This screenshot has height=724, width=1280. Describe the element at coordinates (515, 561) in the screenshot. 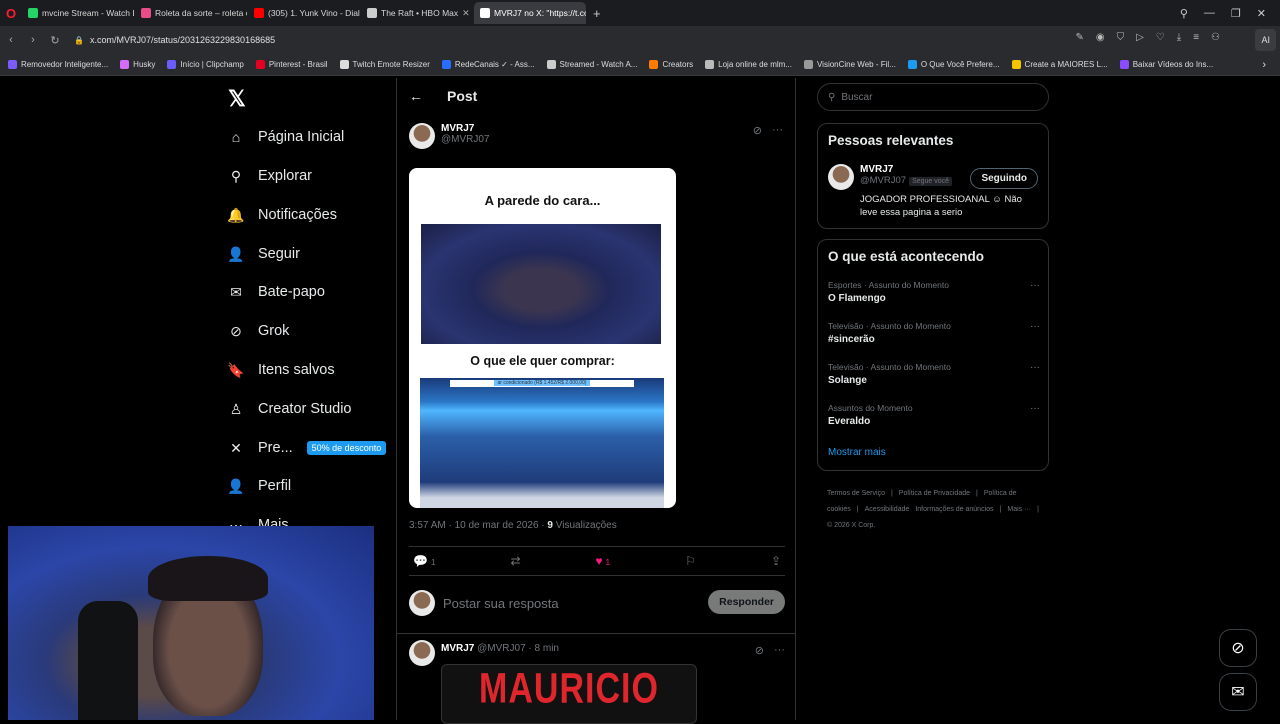

I see `repost-button: ⇄` at that location.